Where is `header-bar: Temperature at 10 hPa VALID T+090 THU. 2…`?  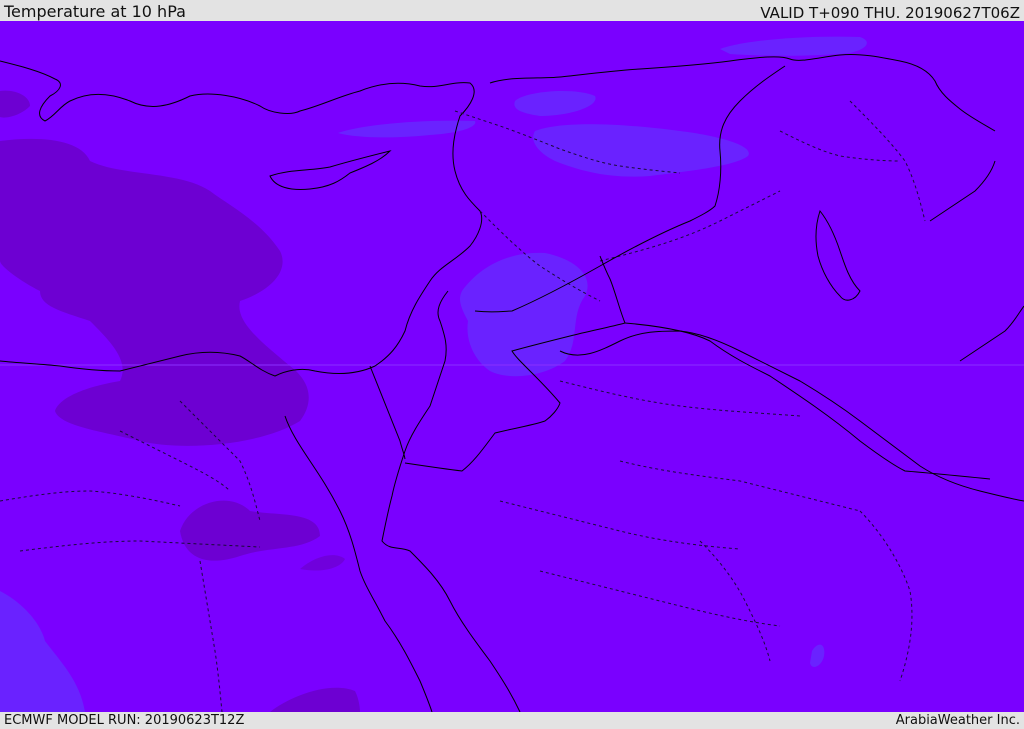
header-bar: Temperature at 10 hPa VALID T+090 THU. 2… is located at coordinates (512, 11).